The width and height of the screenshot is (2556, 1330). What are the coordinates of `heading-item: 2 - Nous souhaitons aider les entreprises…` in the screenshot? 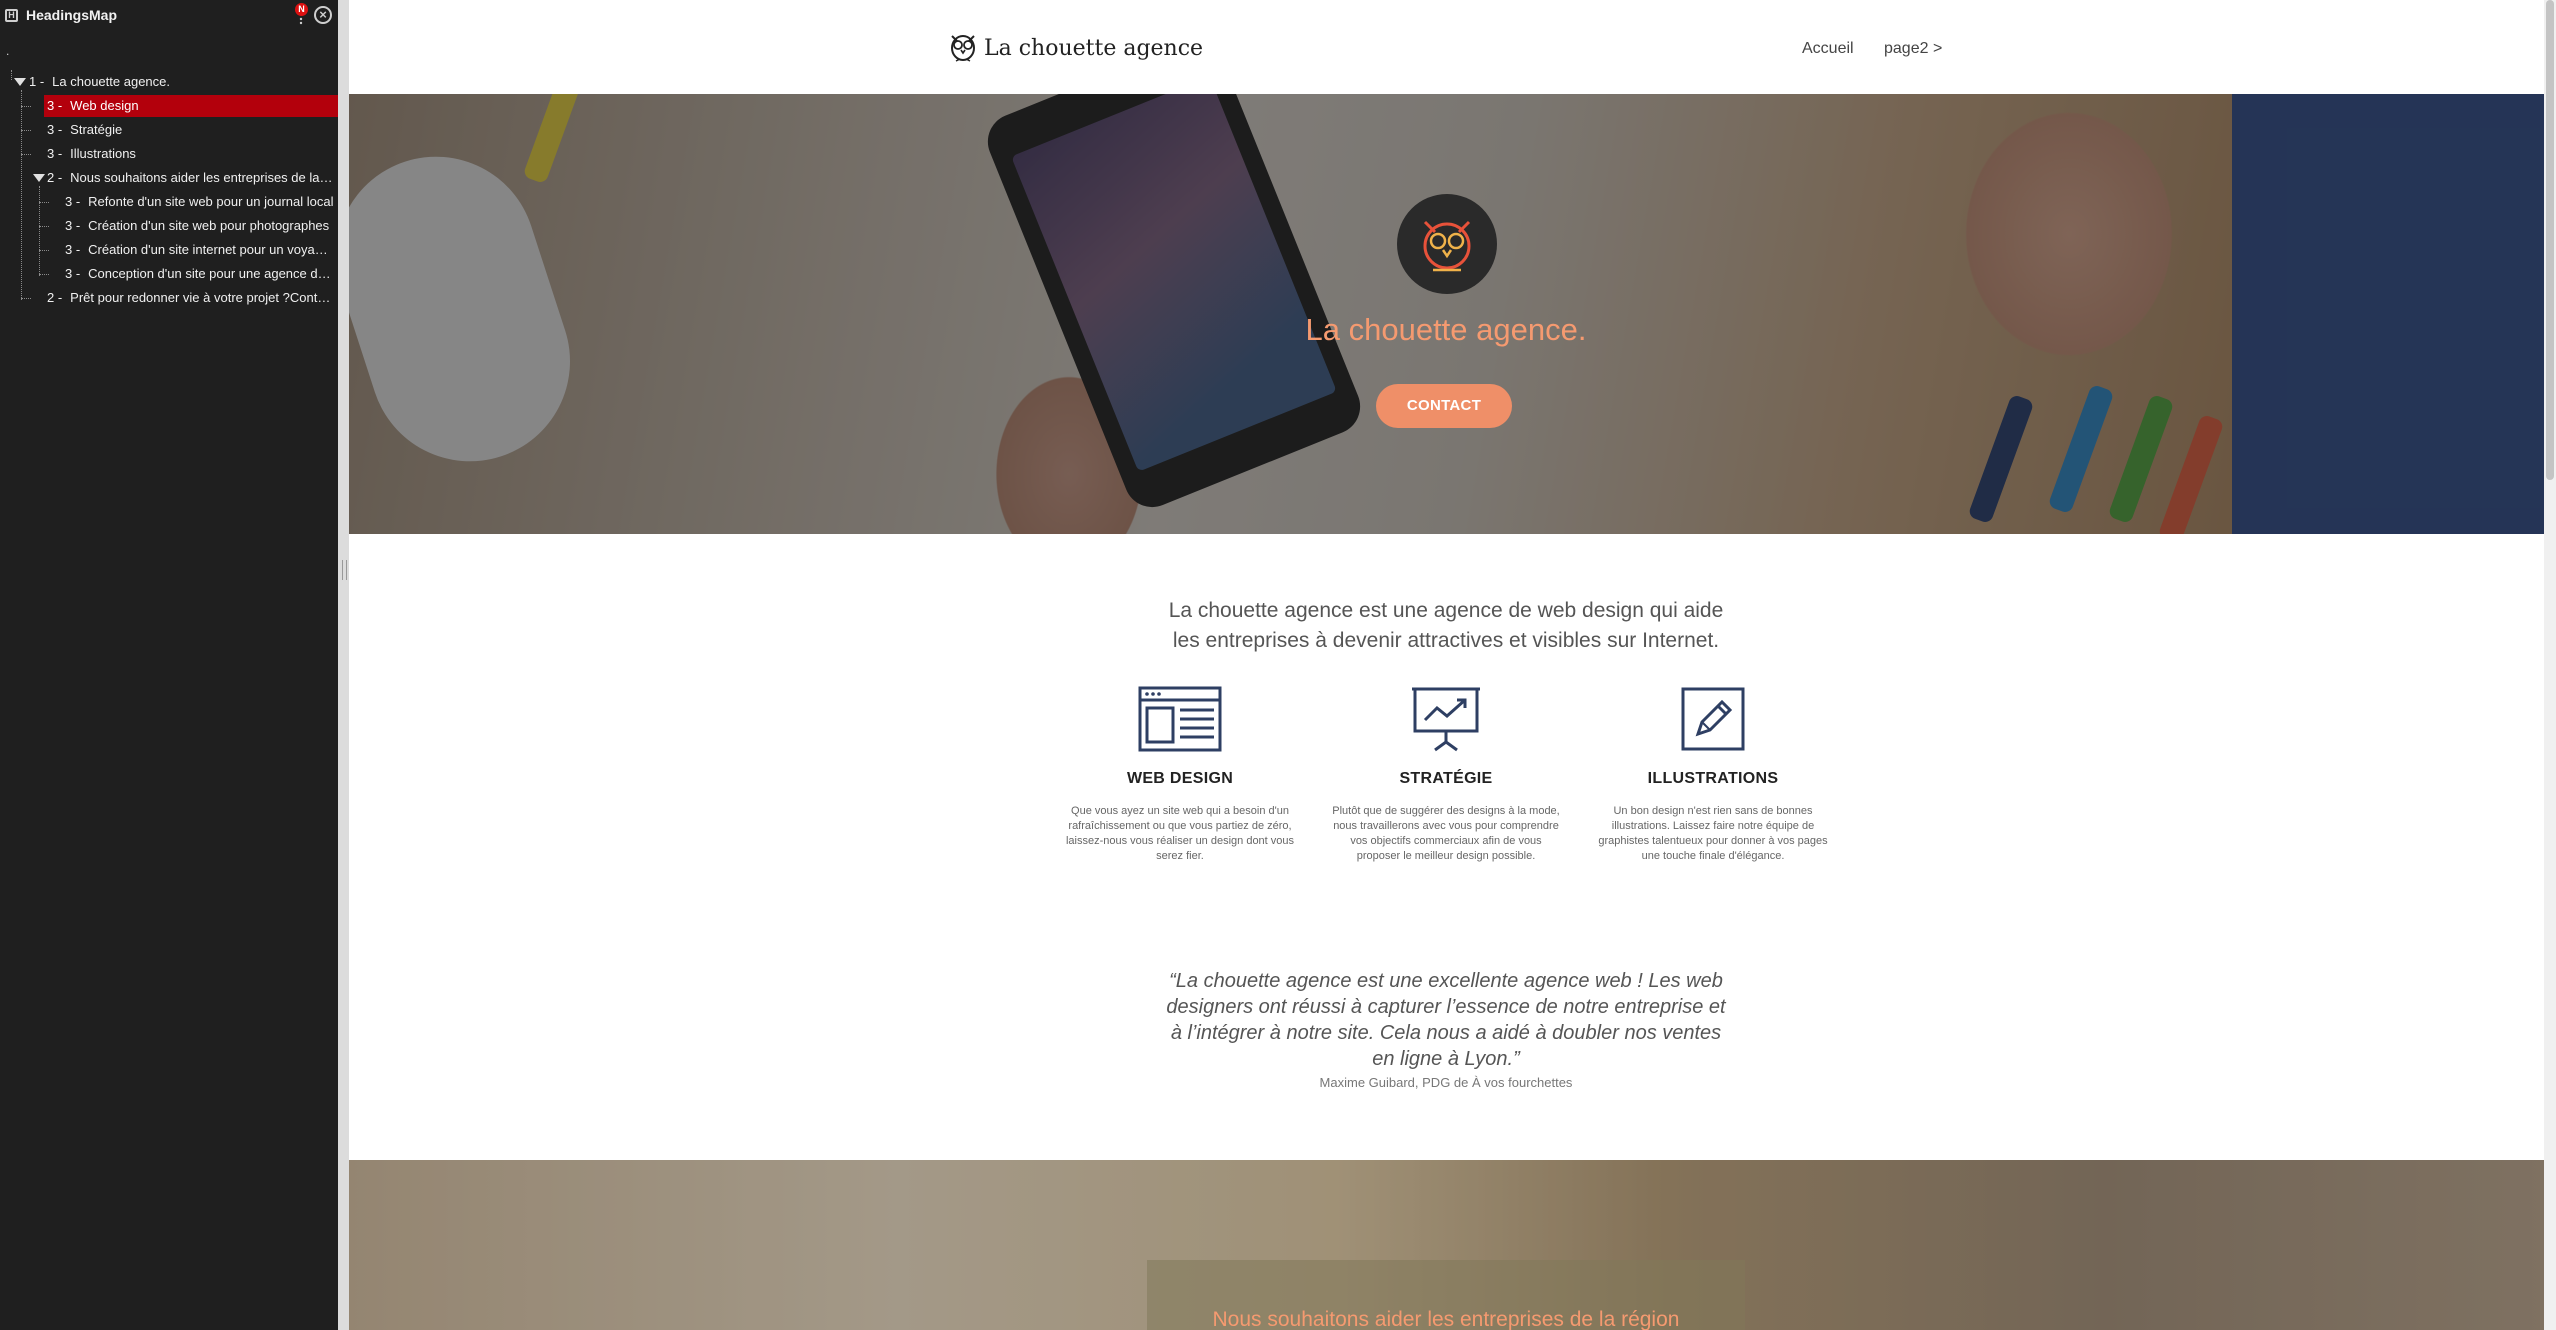 It's located at (190, 178).